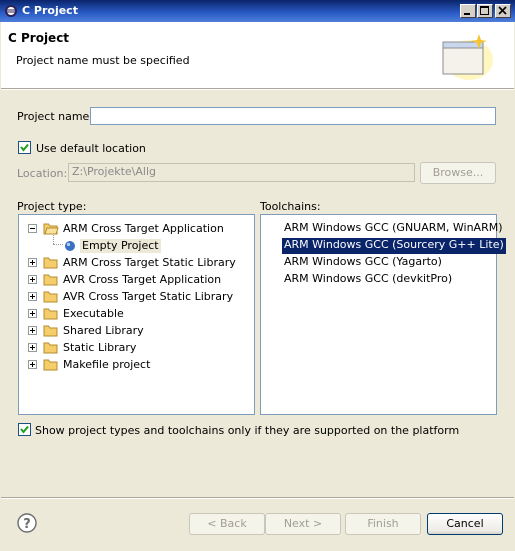  I want to click on finish-button: Finish, so click(383, 524).